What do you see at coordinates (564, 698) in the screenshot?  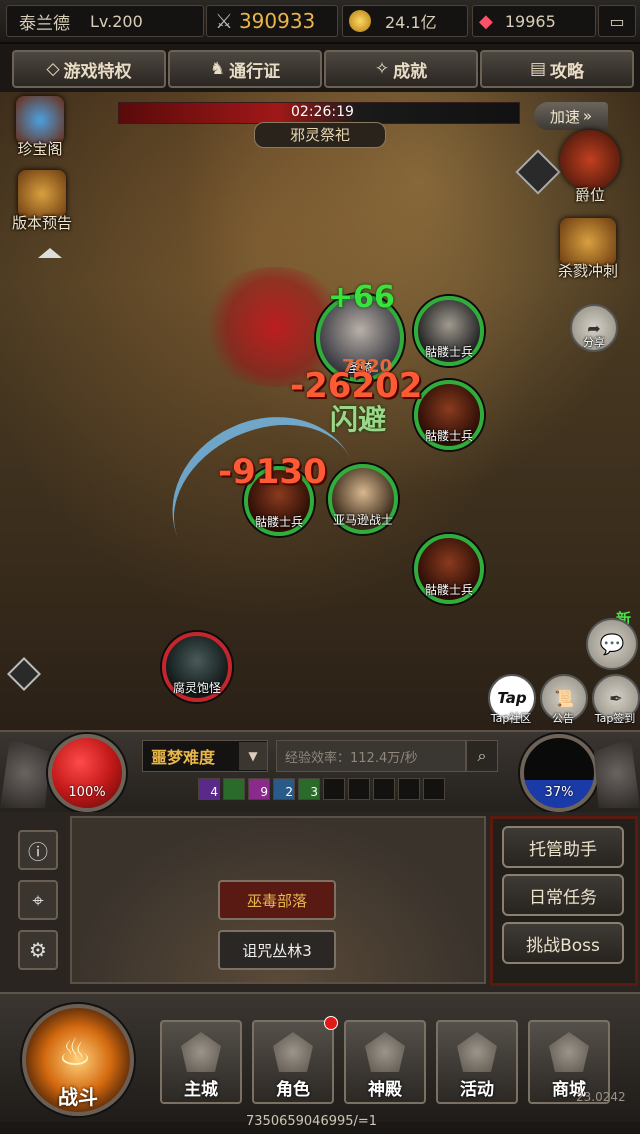 I see `scroll-notice-icon: 📜` at bounding box center [564, 698].